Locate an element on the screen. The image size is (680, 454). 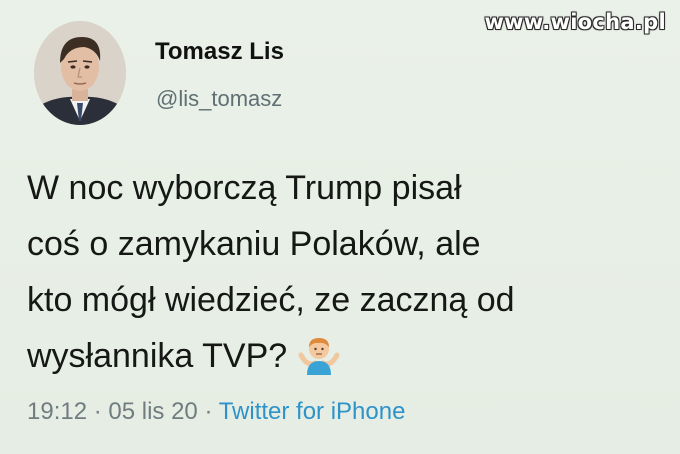
person-shrugging-emoji-icon is located at coordinates (319, 363).